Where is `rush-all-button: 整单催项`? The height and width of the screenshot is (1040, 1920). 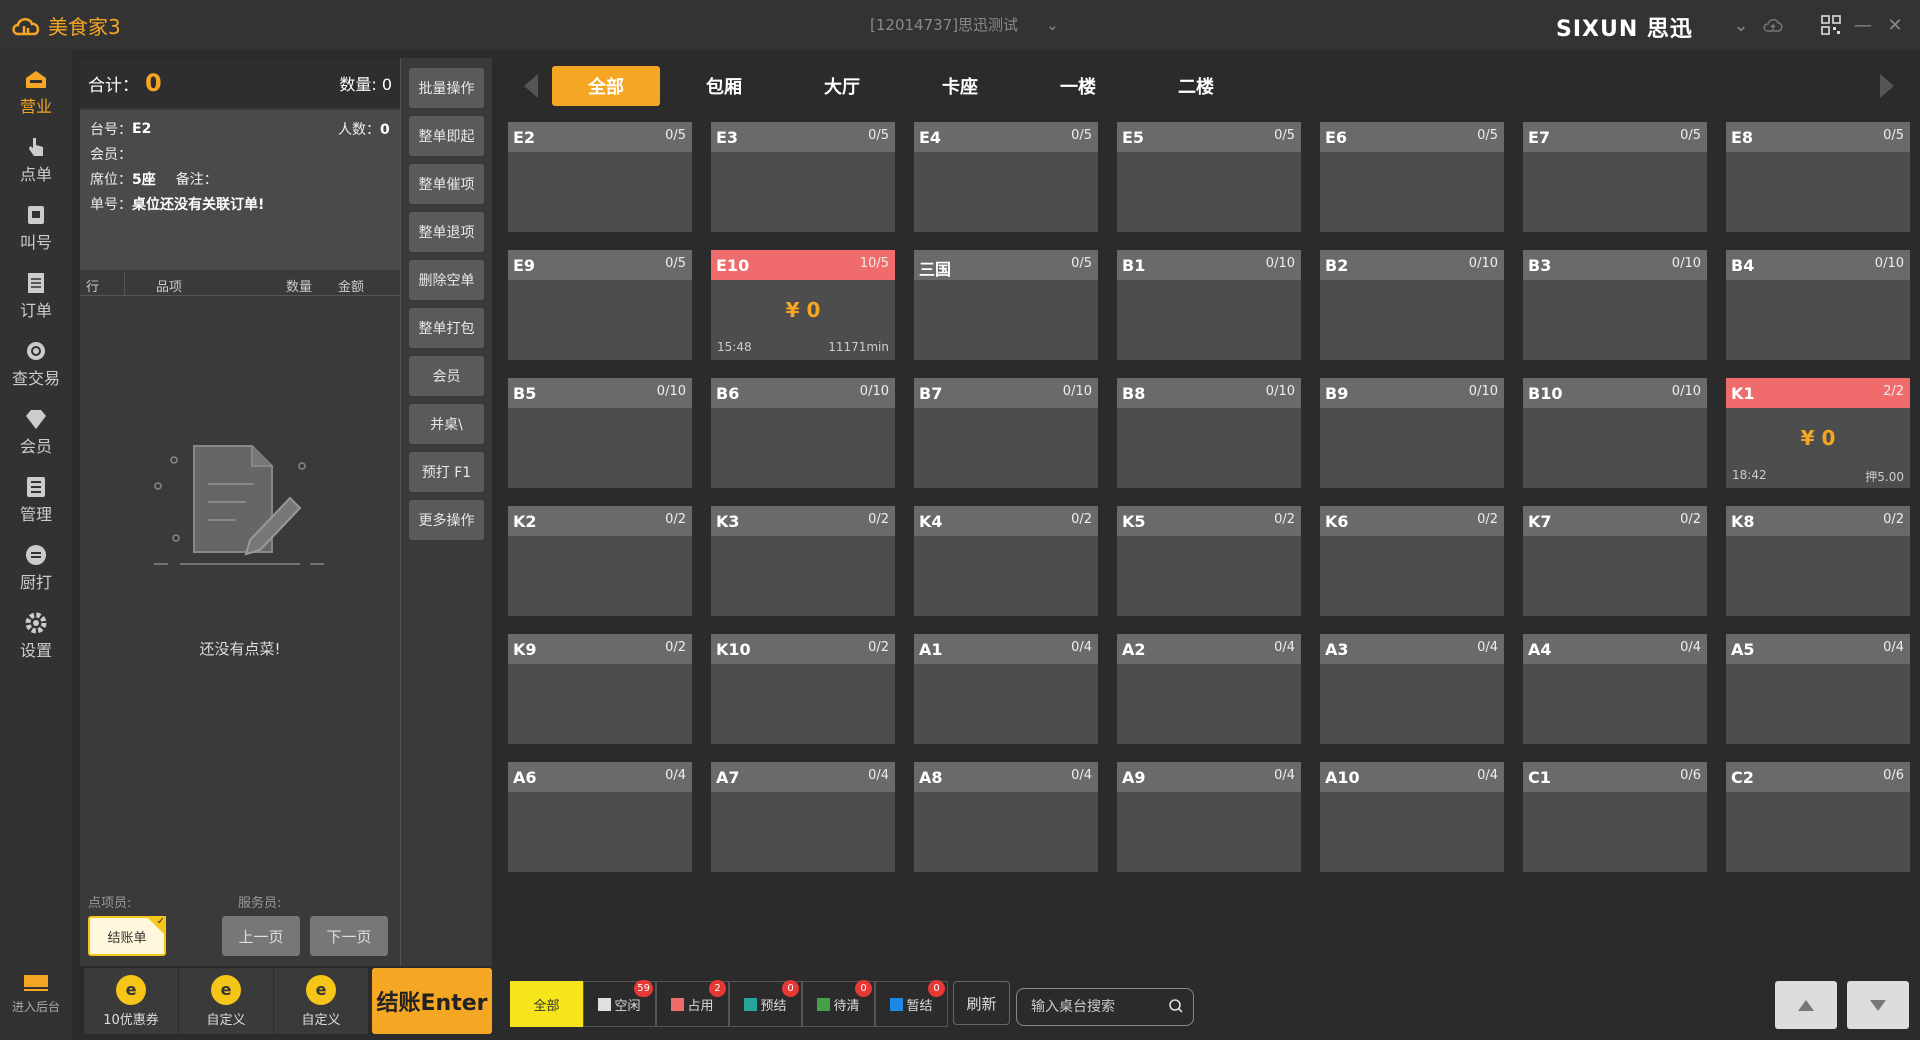
rush-all-button: 整单催项 is located at coordinates (446, 184).